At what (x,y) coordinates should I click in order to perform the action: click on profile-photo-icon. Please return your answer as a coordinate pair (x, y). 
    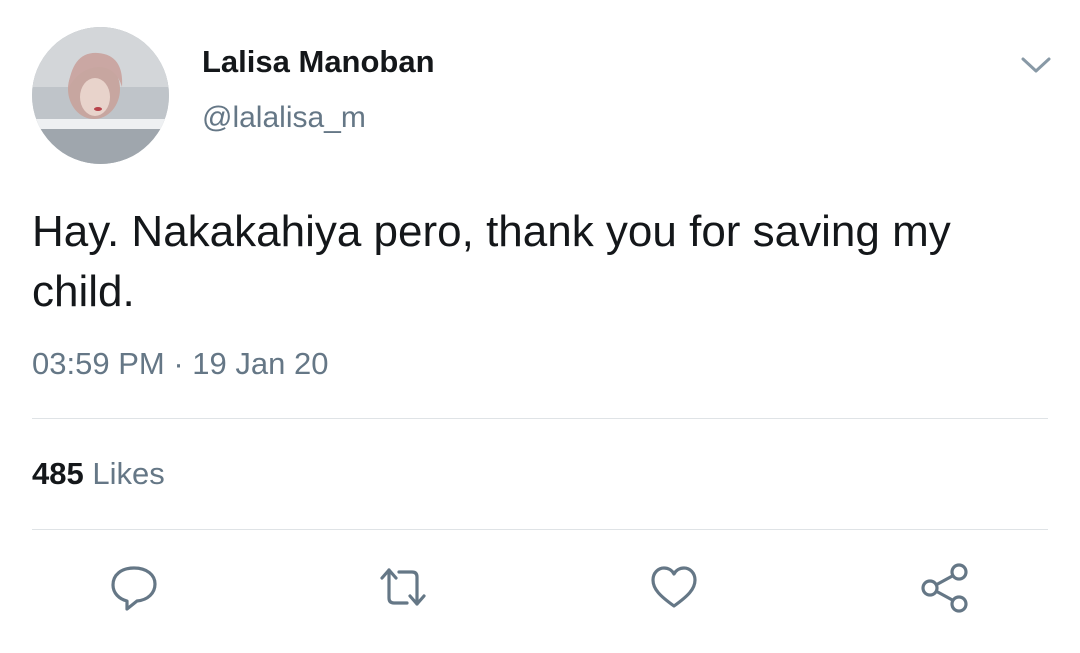
    Looking at the image, I should click on (100, 95).